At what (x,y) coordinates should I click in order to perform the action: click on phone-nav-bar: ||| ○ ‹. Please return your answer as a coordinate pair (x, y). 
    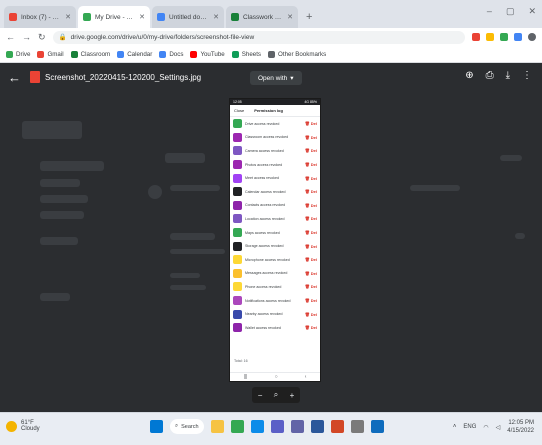
    Looking at the image, I should click on (275, 376).